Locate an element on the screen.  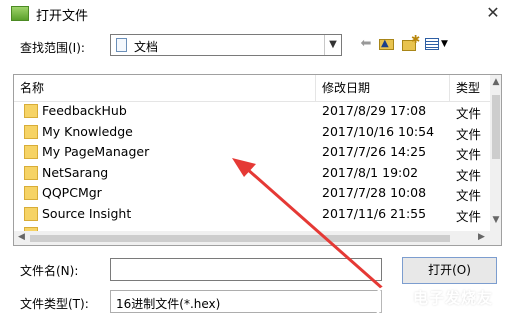
annotation-arrow-shaft is located at coordinates (314, 228).